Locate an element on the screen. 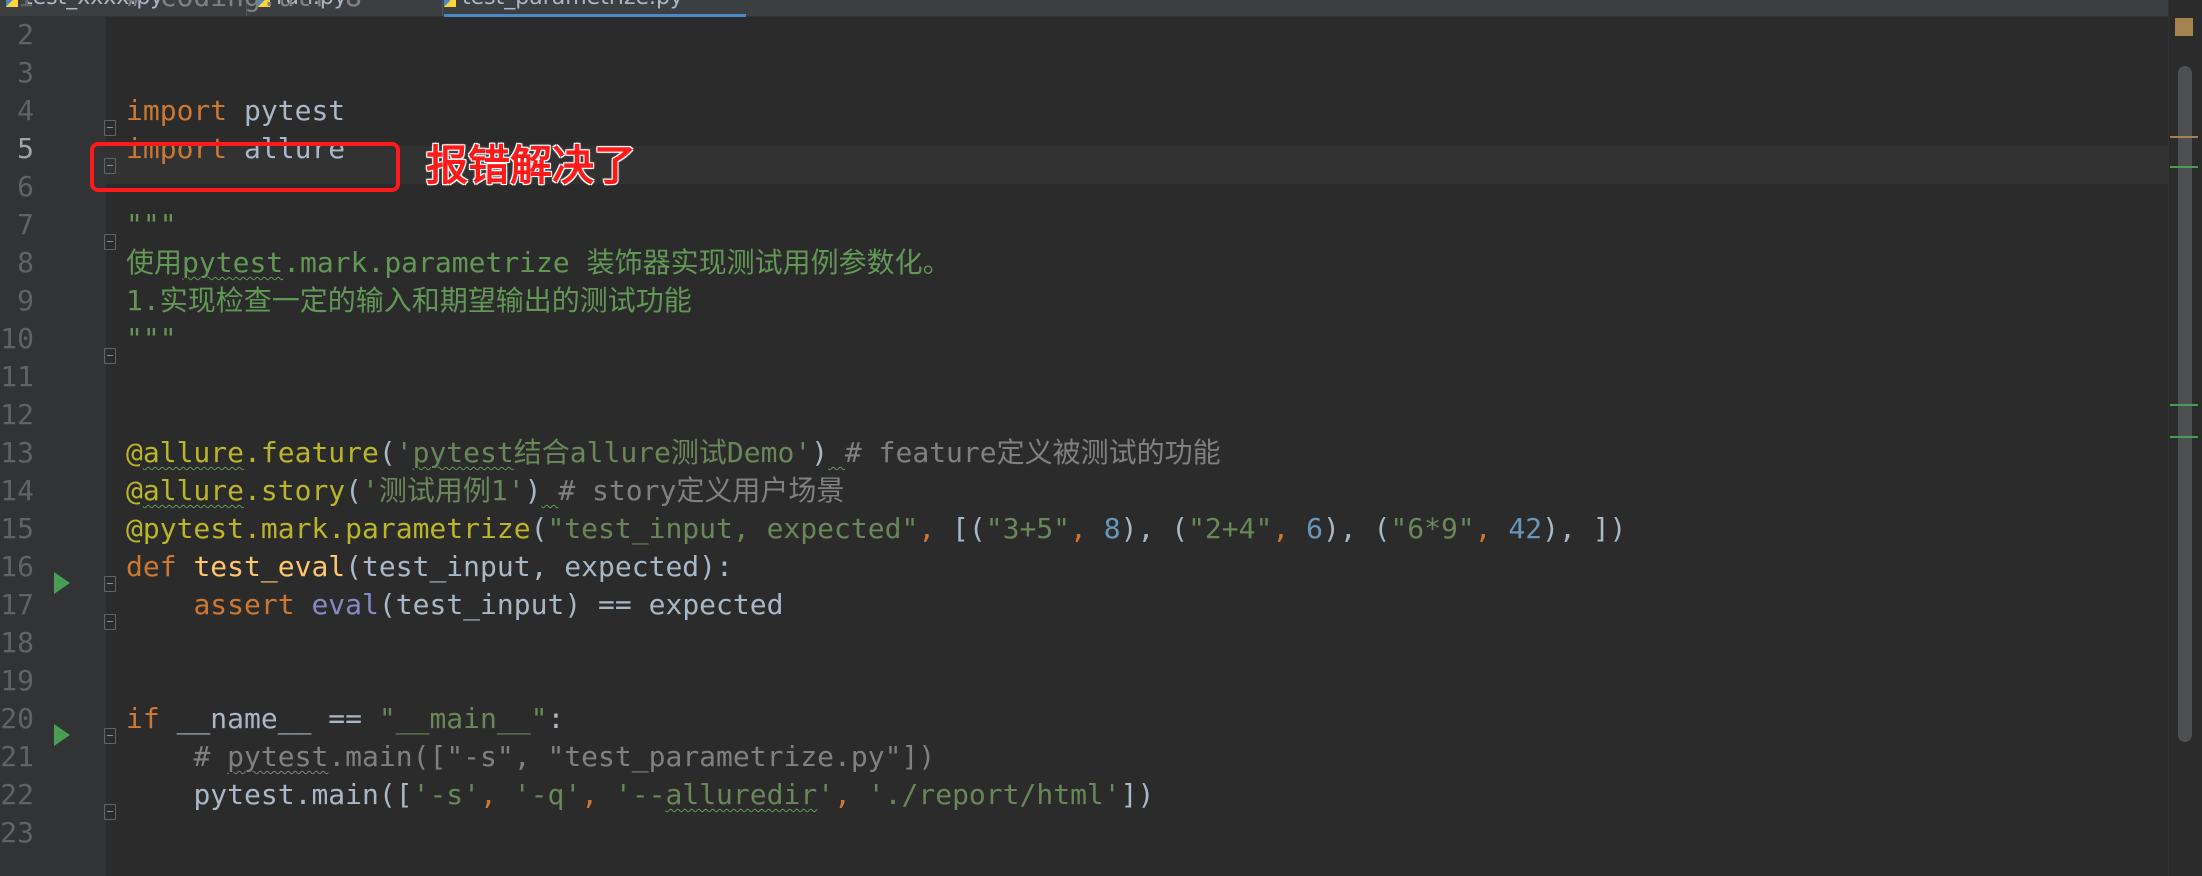 This screenshot has height=876, width=2202. line-number: 17 is located at coordinates (17, 604).